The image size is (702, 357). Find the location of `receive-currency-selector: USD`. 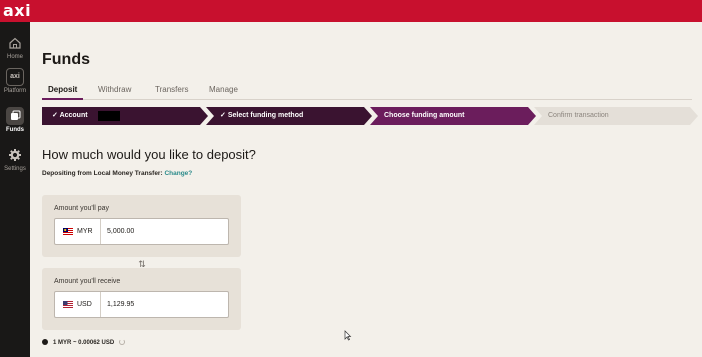

receive-currency-selector: USD is located at coordinates (78, 304).